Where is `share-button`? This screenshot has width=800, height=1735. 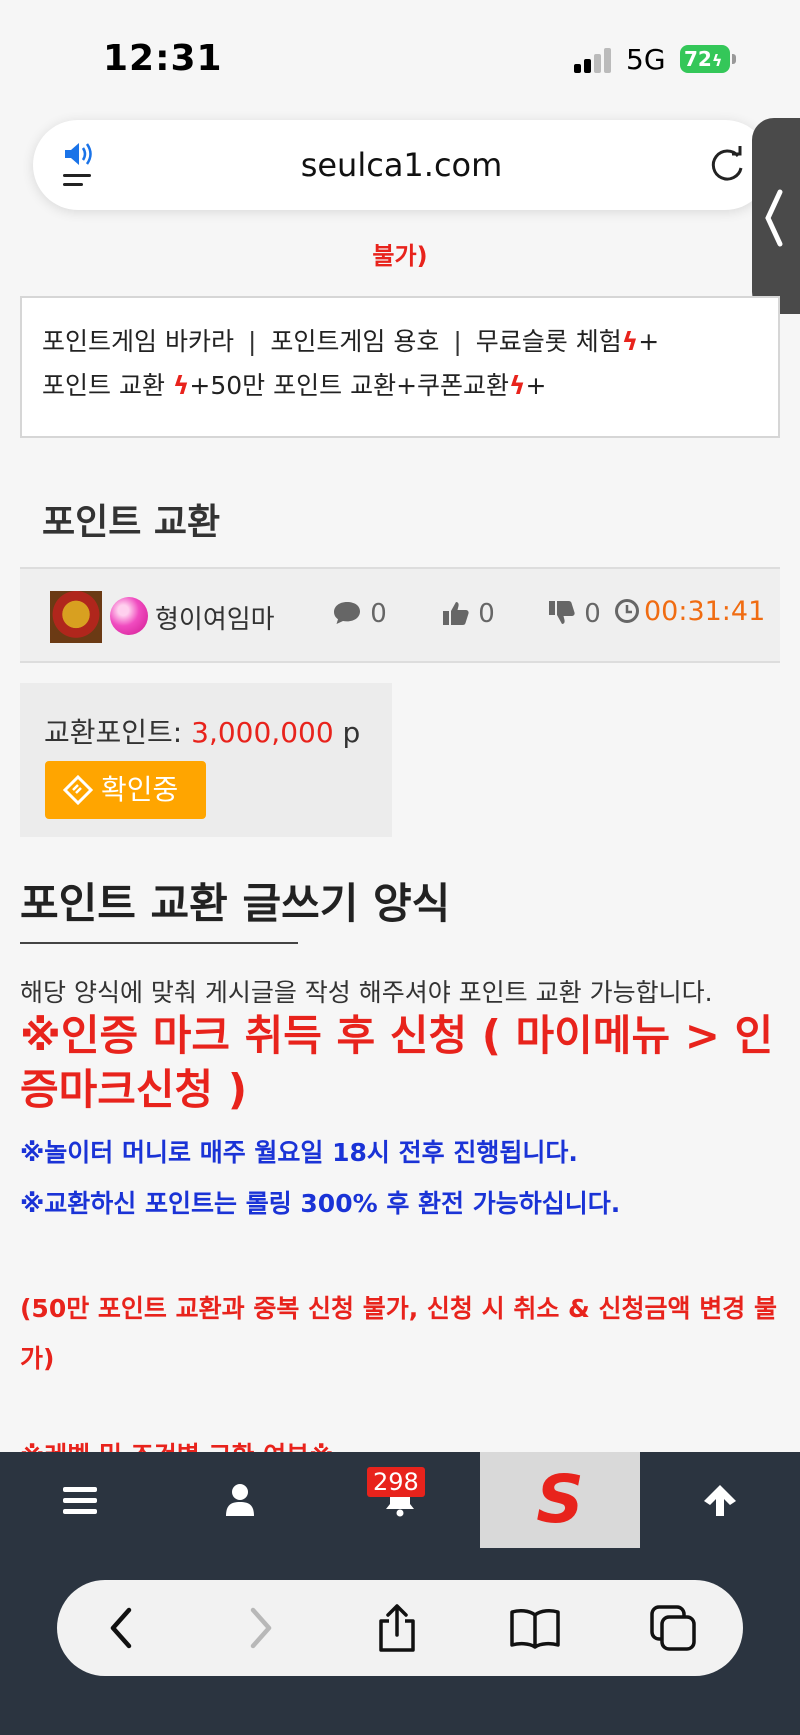
share-button is located at coordinates (397, 1628).